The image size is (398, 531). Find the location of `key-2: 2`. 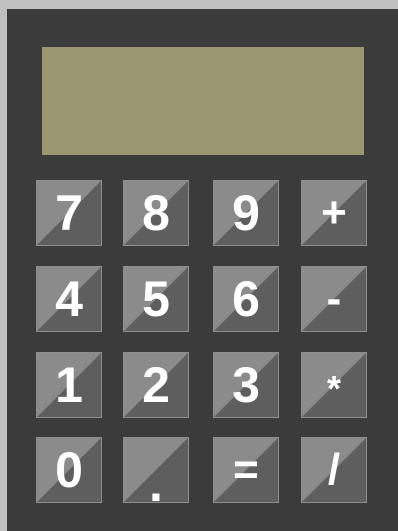

key-2: 2 is located at coordinates (156, 385).